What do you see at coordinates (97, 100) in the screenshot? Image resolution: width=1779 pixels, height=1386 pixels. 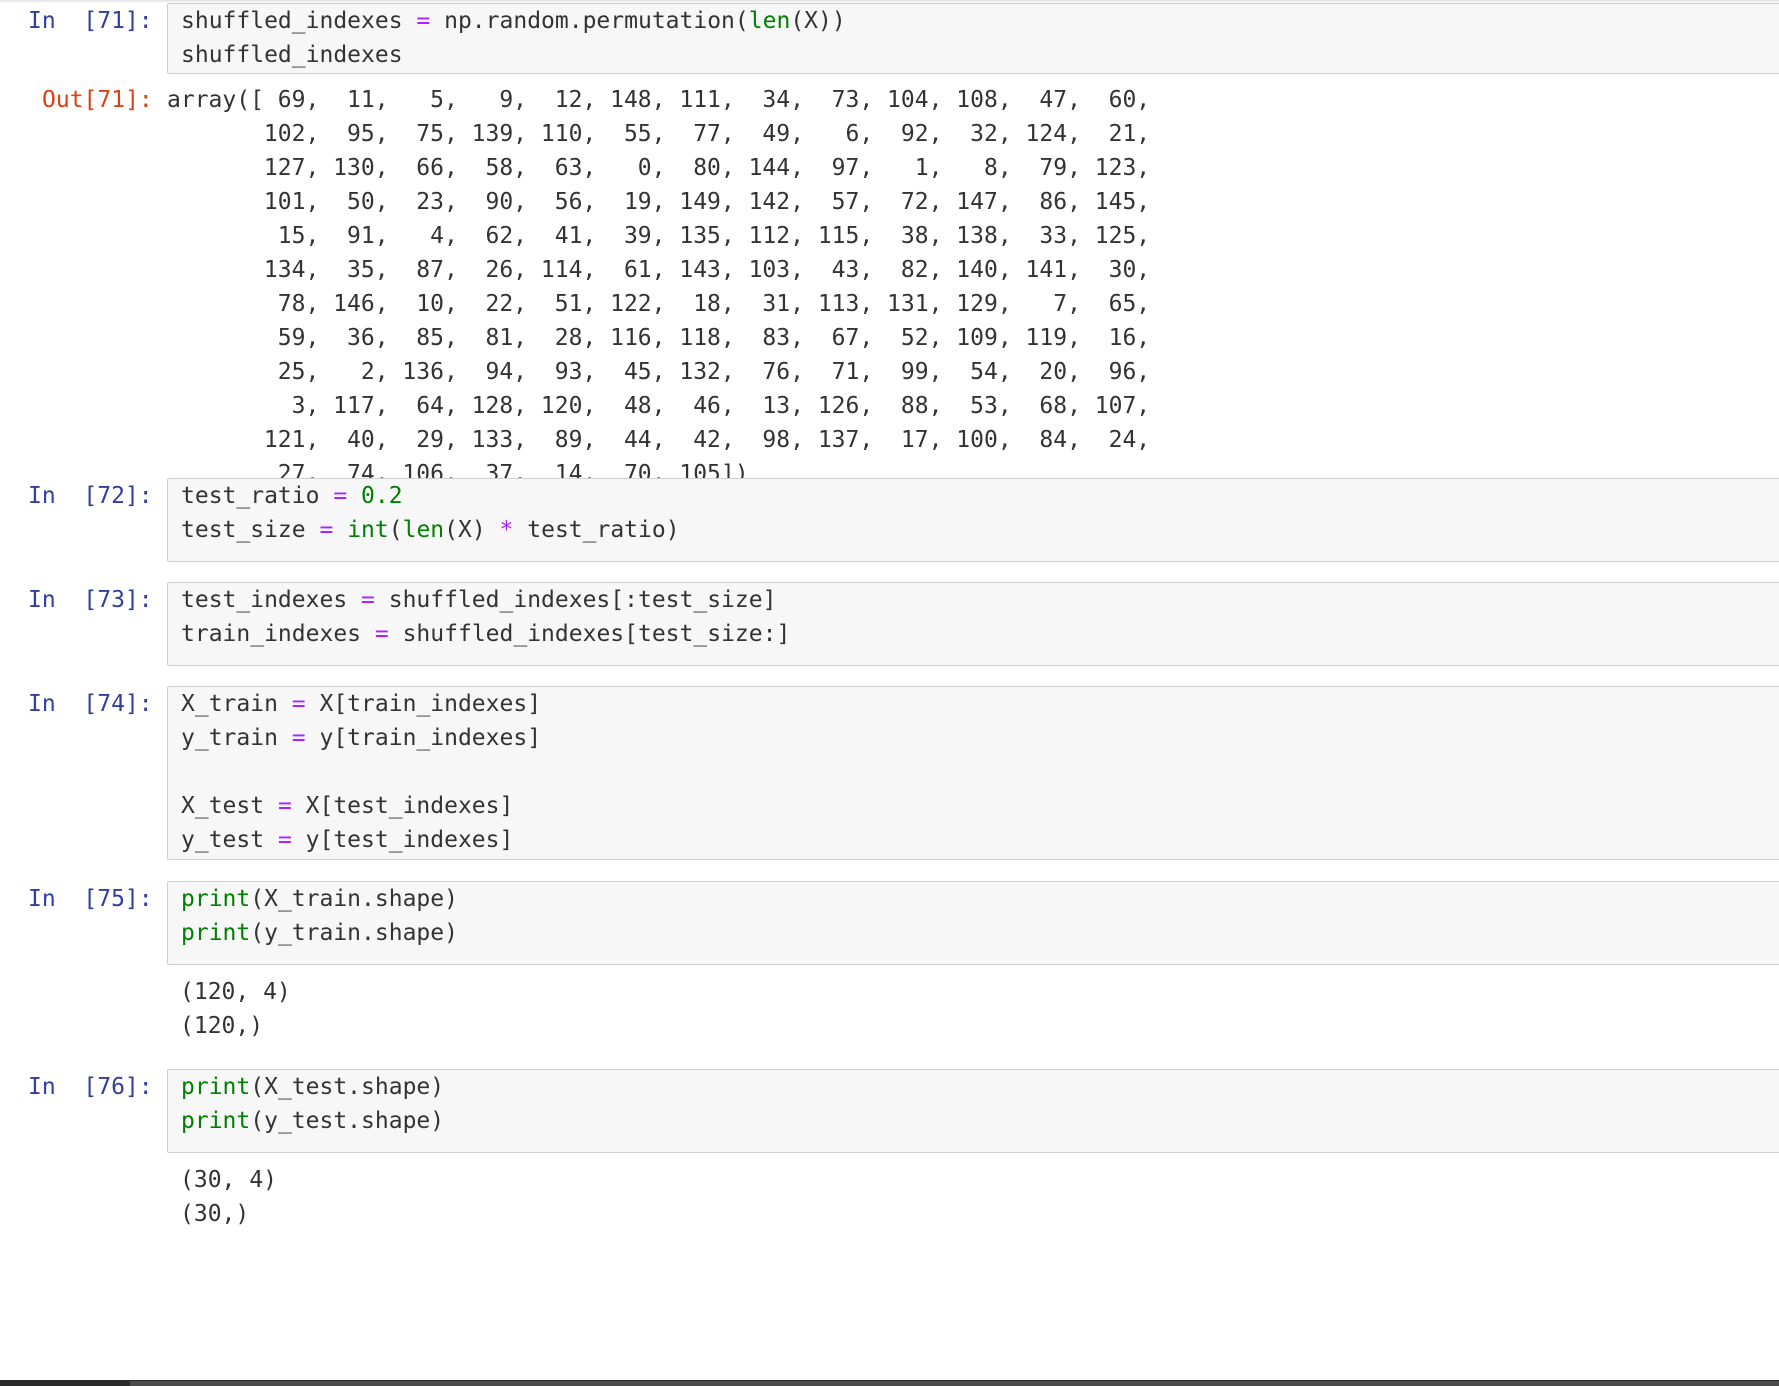 I see `out-prompt: Out[71]:` at bounding box center [97, 100].